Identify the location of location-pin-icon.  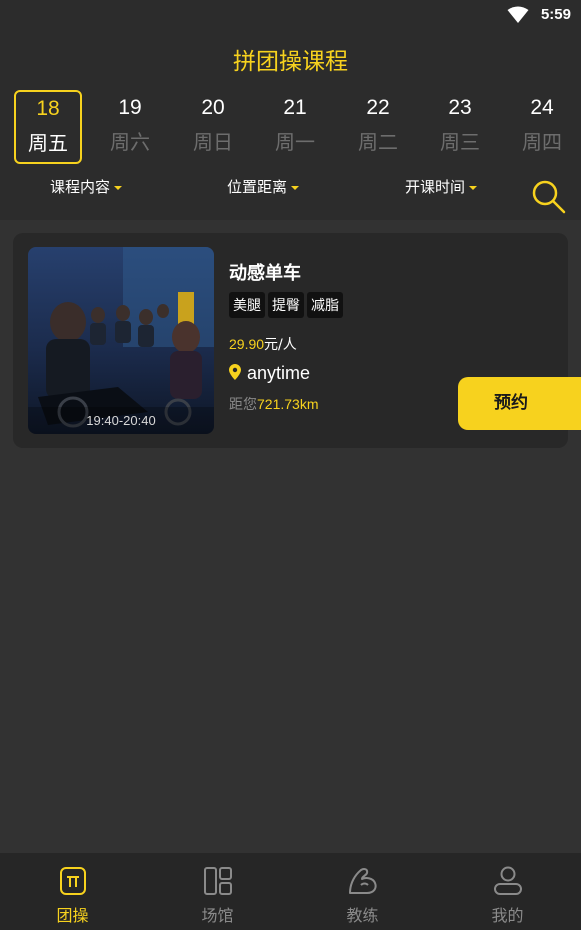
(235, 372).